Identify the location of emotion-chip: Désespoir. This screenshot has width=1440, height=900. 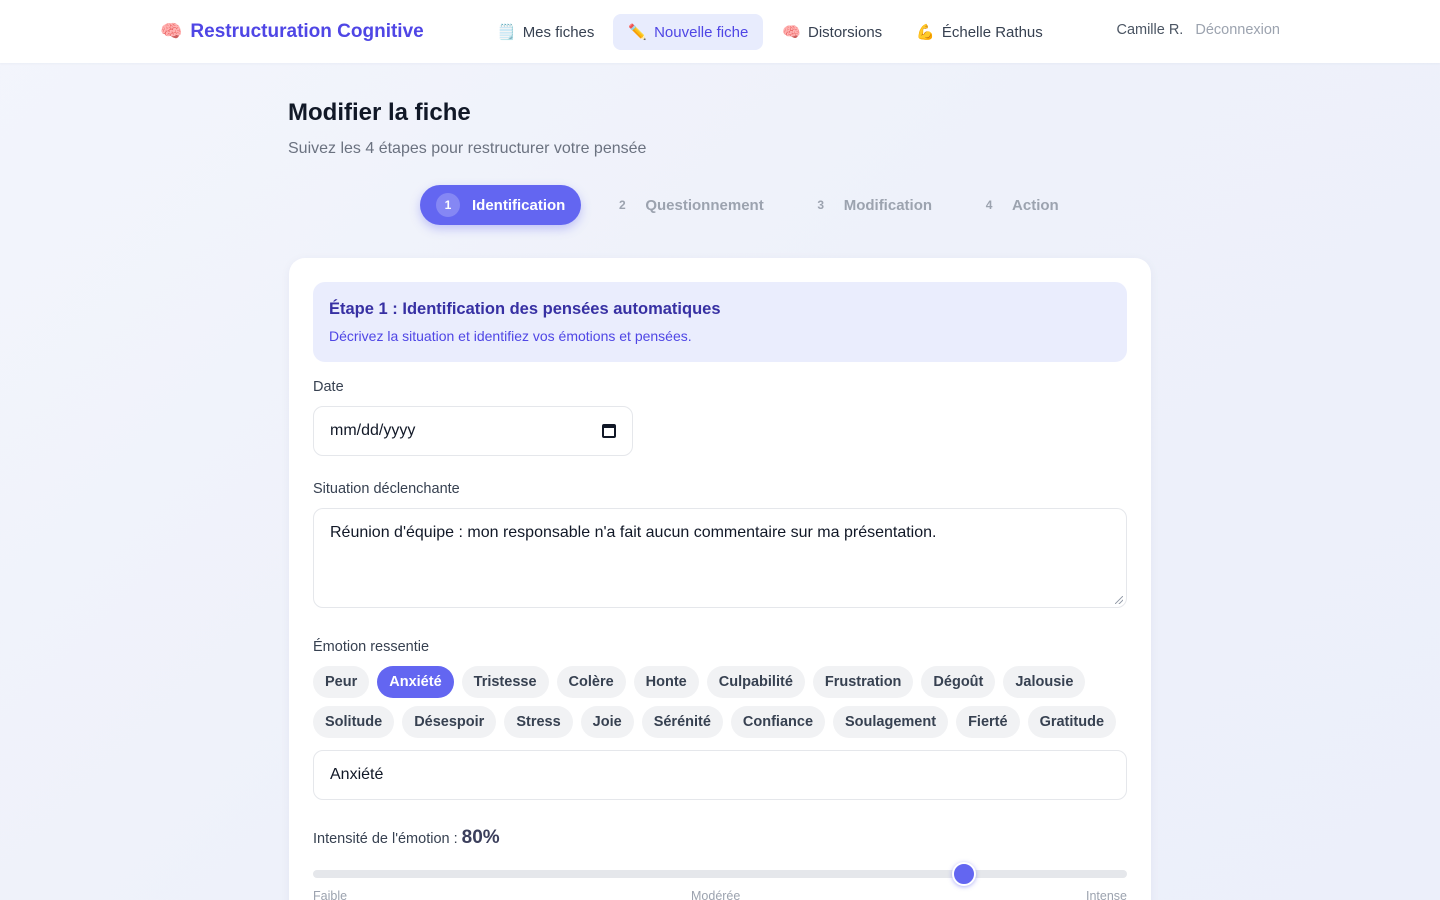
(449, 722).